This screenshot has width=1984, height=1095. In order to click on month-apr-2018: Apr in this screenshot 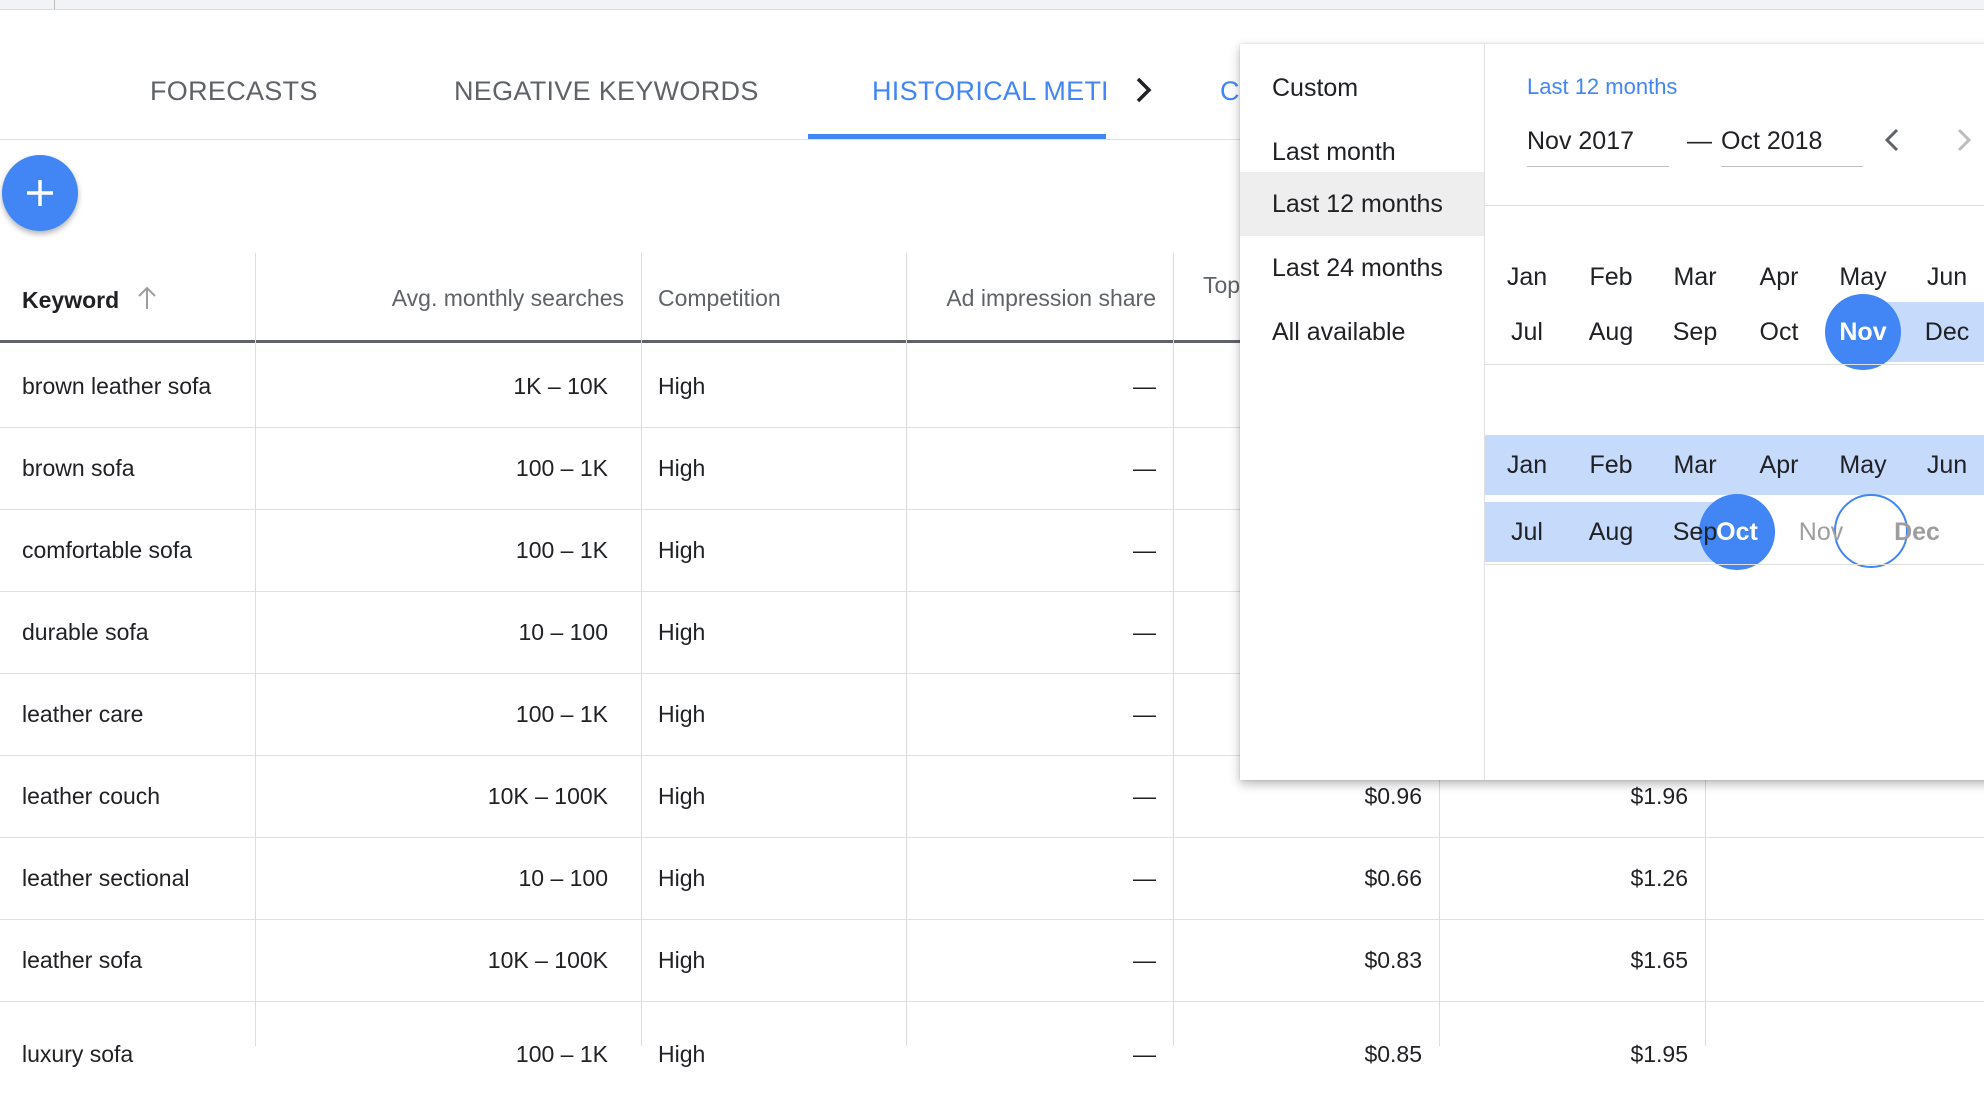, I will do `click(1779, 465)`.